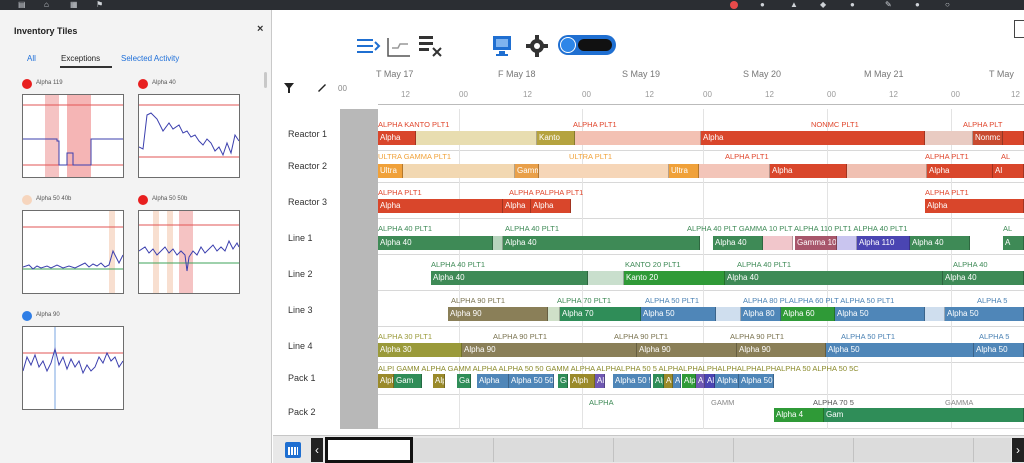  What do you see at coordinates (597, 300) in the screenshot?
I see `activity-label: ALPHA 70 PLT1` at bounding box center [597, 300].